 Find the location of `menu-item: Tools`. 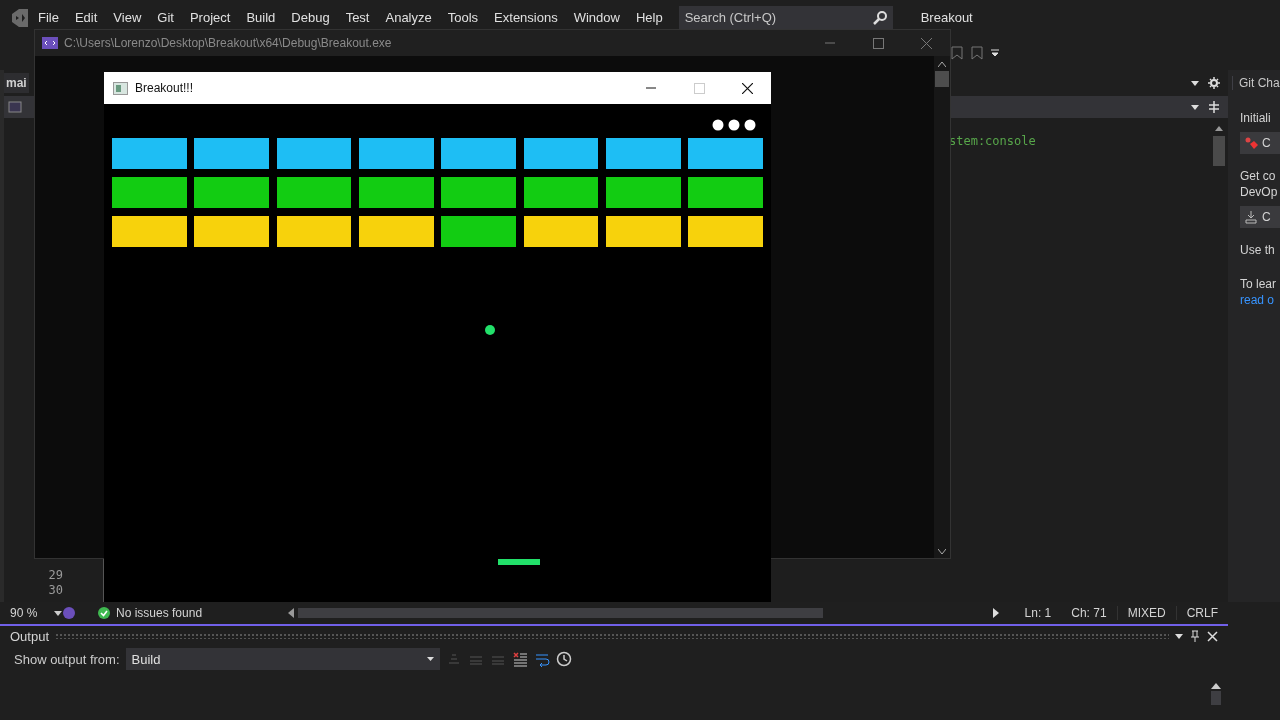

menu-item: Tools is located at coordinates (463, 17).